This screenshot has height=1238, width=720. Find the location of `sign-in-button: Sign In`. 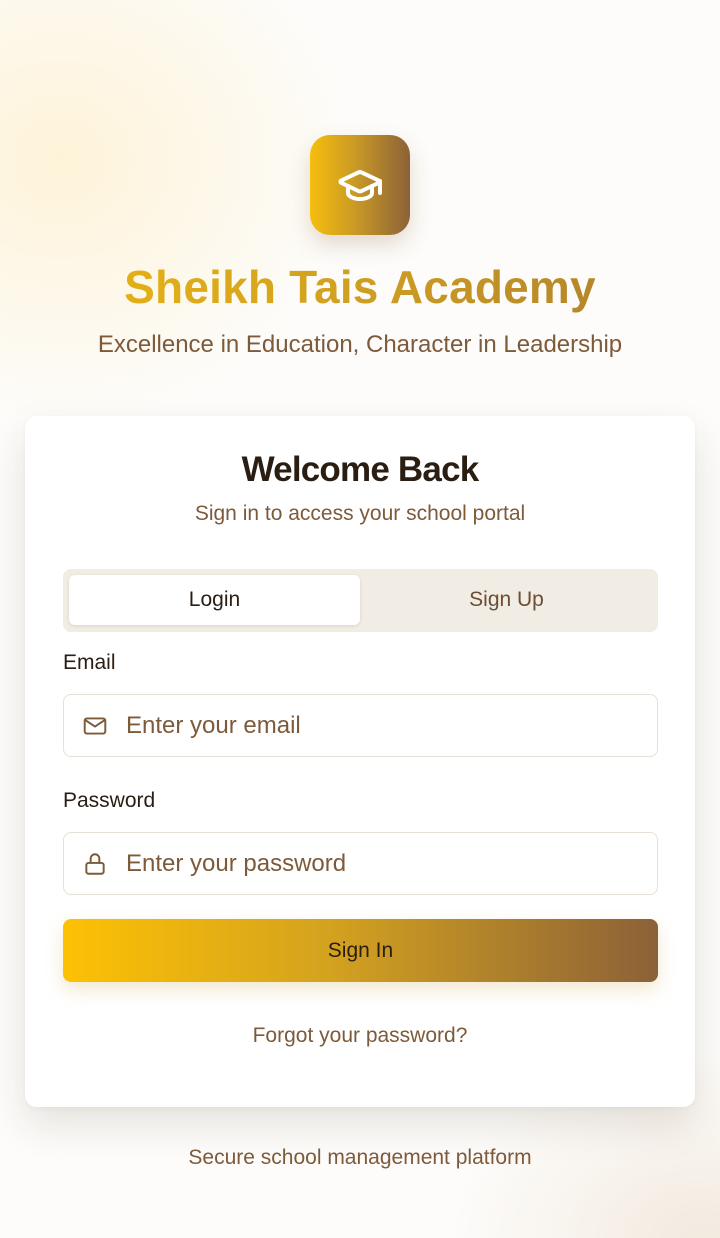

sign-in-button: Sign In is located at coordinates (360, 950).